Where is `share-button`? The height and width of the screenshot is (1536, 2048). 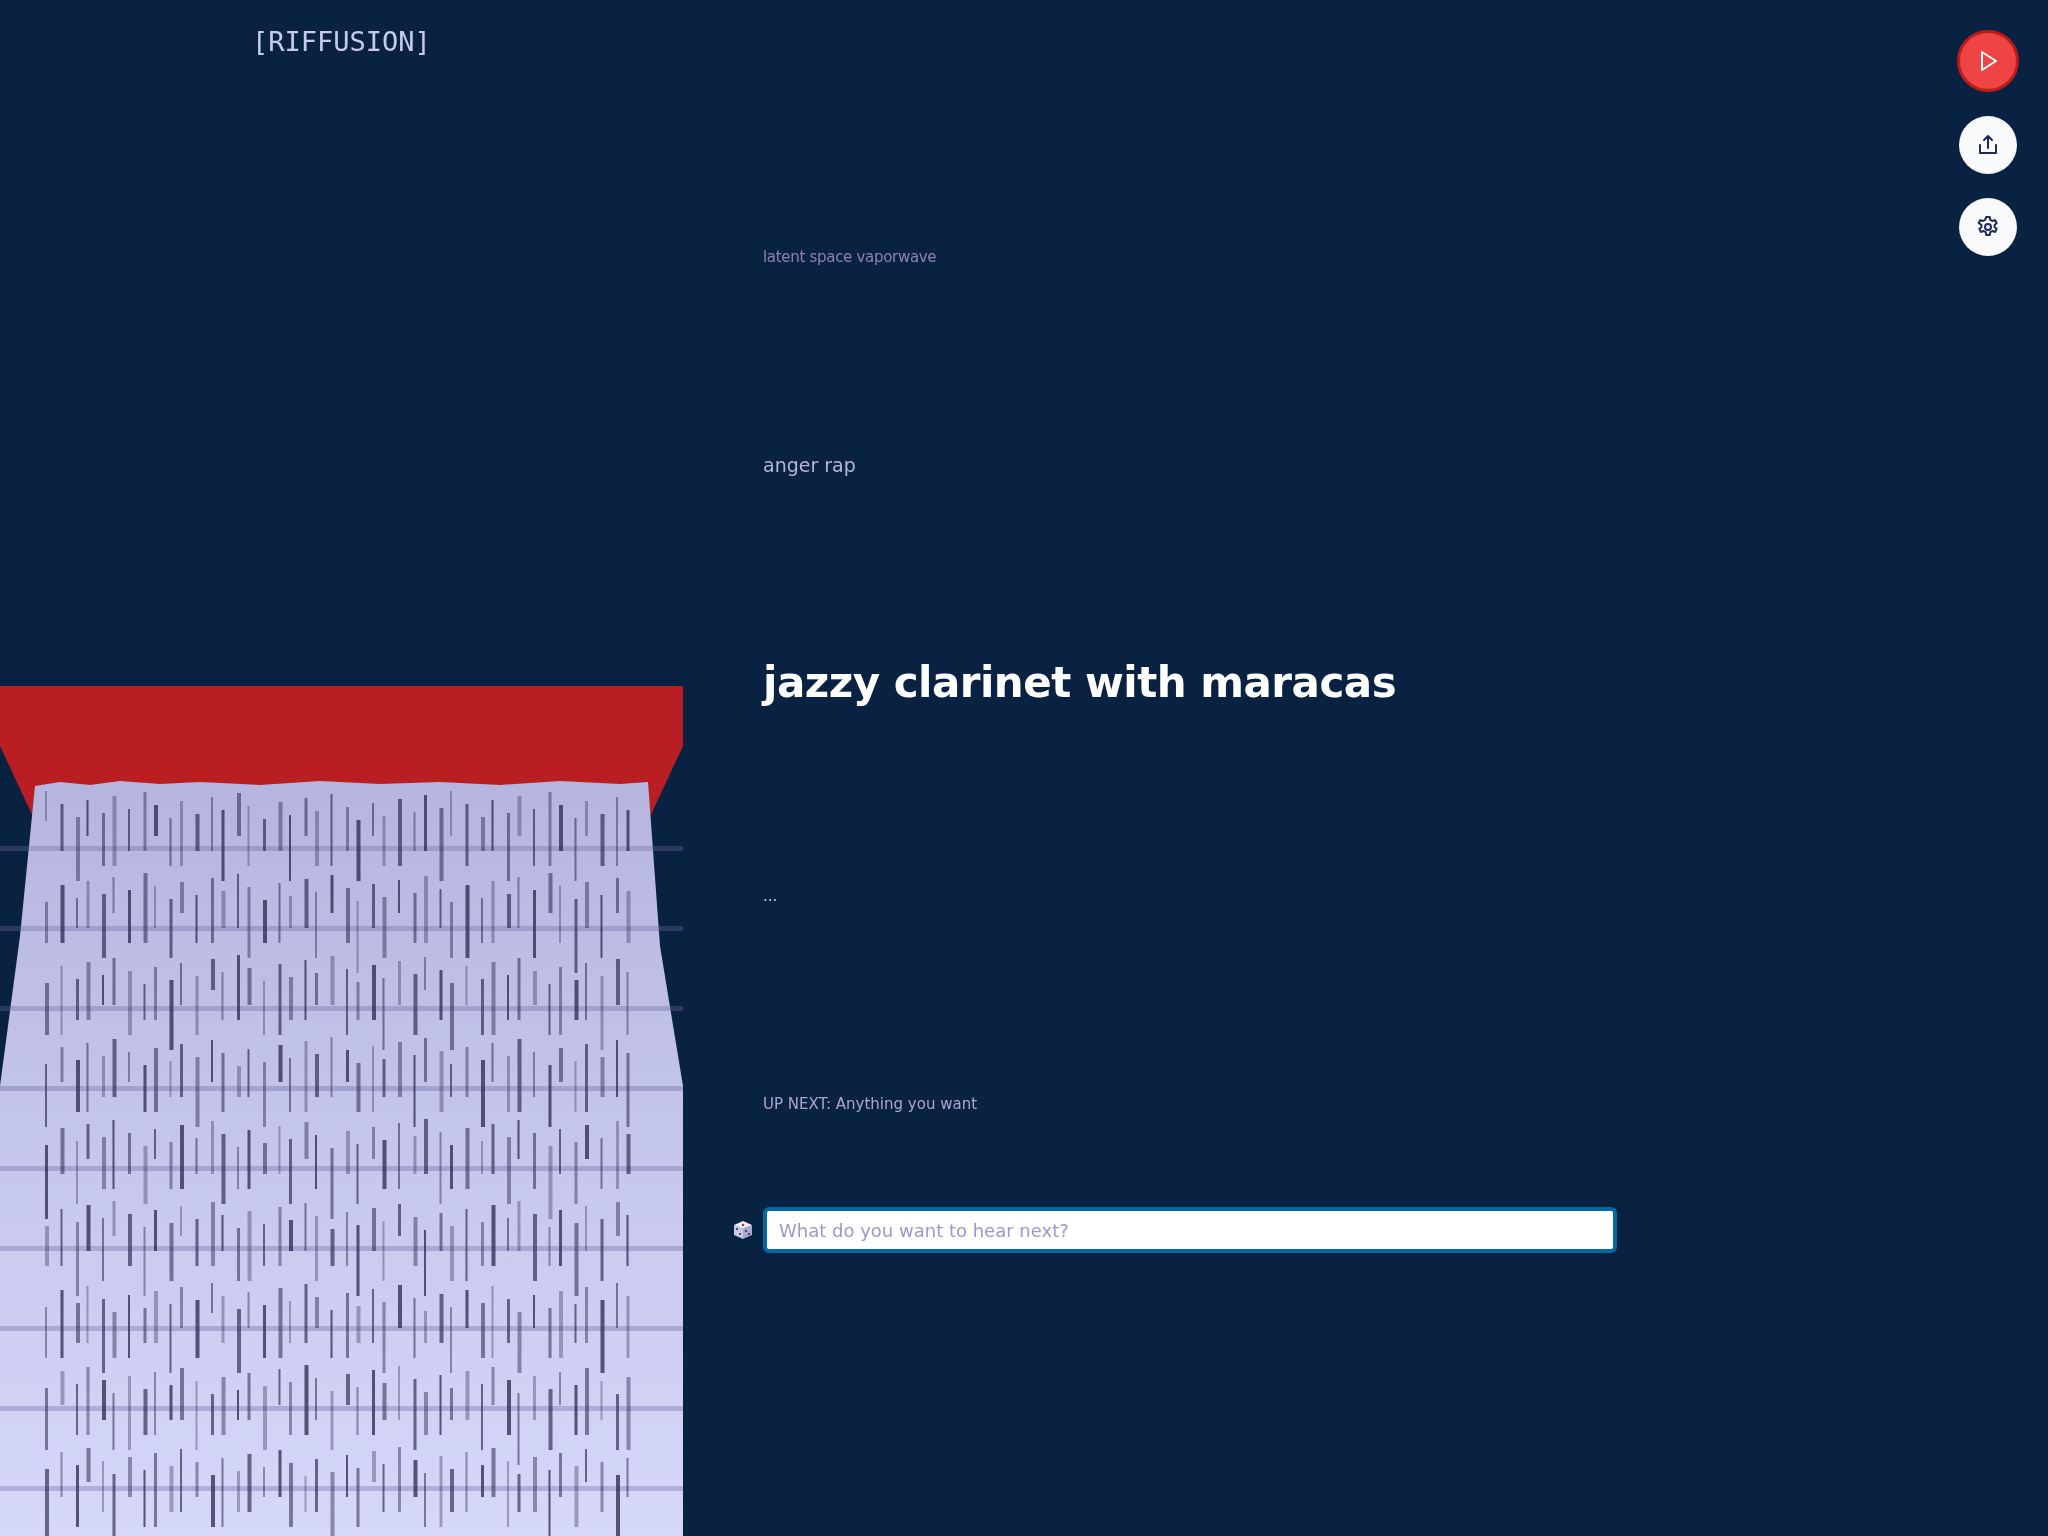 share-button is located at coordinates (1988, 145).